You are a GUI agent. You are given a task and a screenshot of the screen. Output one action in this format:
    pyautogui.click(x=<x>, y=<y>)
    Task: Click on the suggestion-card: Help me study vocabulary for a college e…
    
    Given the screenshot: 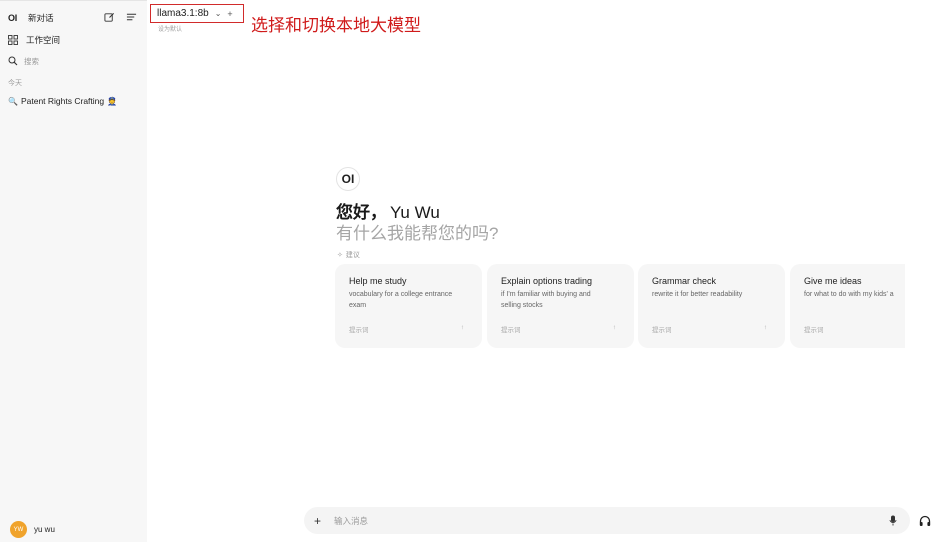 What is the action you would take?
    pyautogui.click(x=408, y=306)
    